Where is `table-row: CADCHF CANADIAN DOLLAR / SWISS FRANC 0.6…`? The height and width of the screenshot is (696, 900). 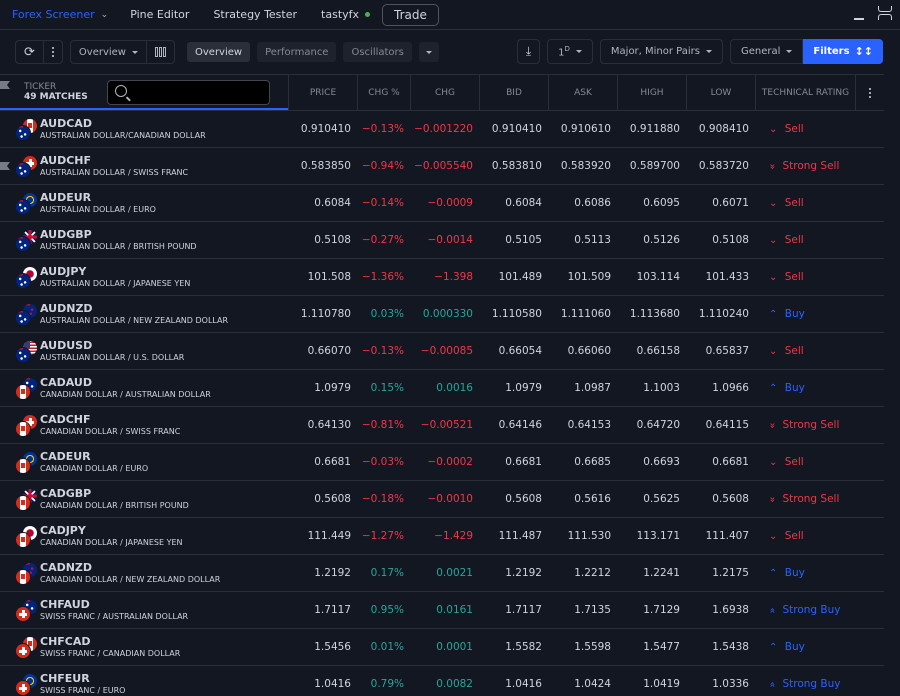
table-row: CADCHF CANADIAN DOLLAR / SWISS FRANC 0.6… is located at coordinates (442, 425).